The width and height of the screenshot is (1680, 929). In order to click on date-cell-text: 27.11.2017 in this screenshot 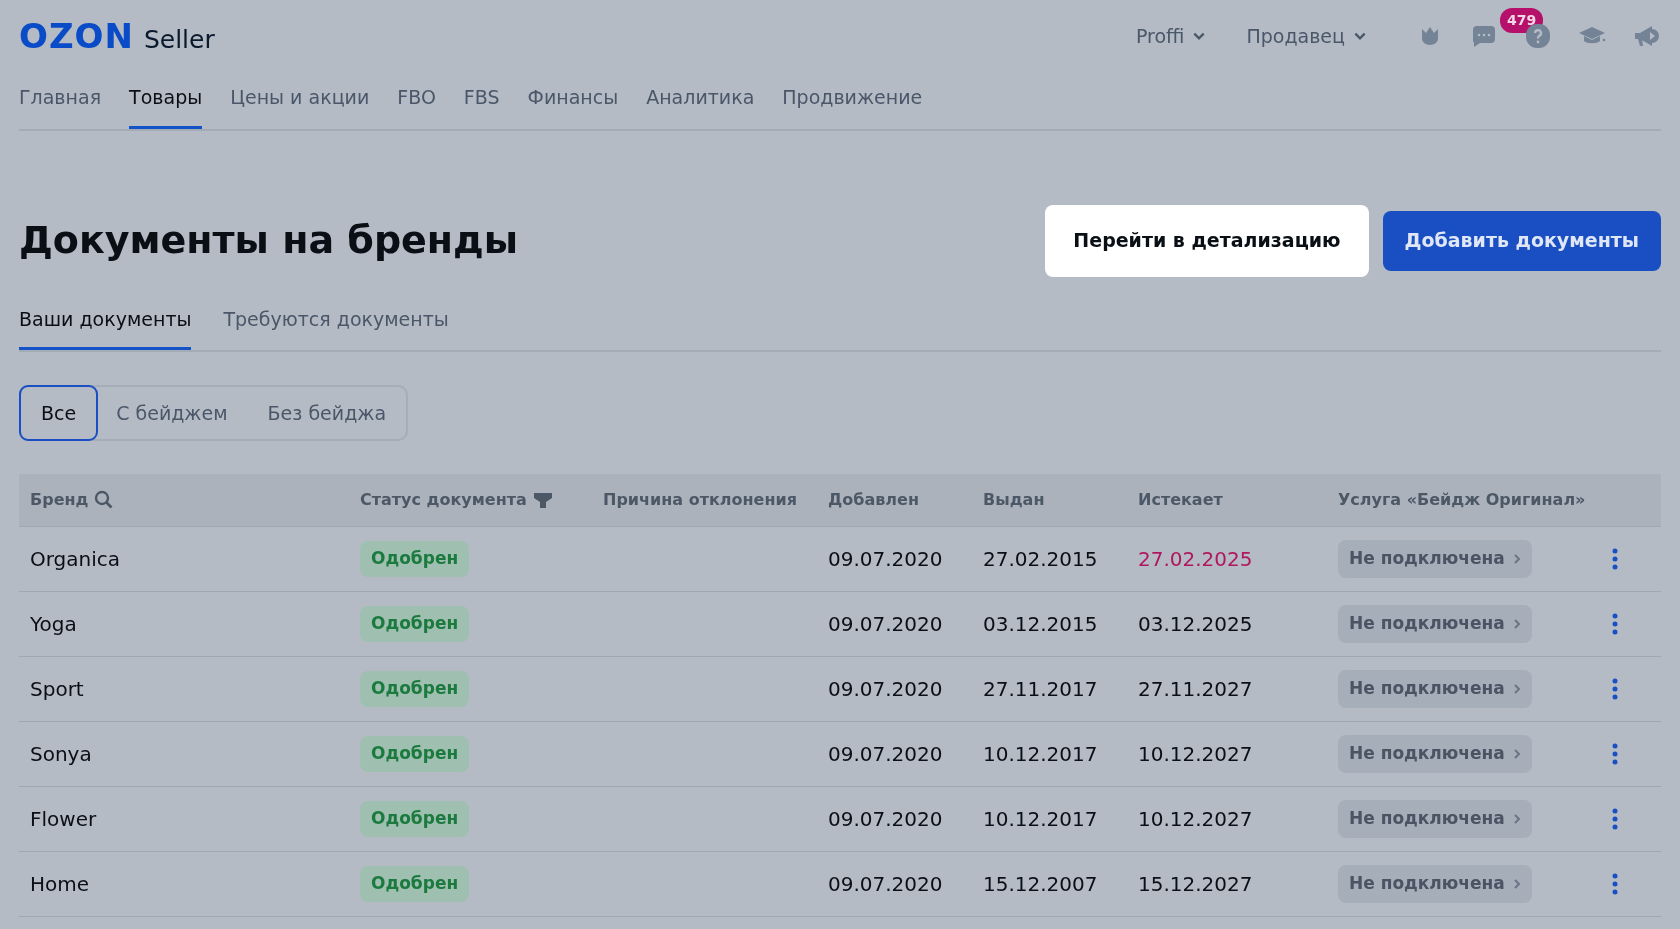, I will do `click(1040, 689)`.